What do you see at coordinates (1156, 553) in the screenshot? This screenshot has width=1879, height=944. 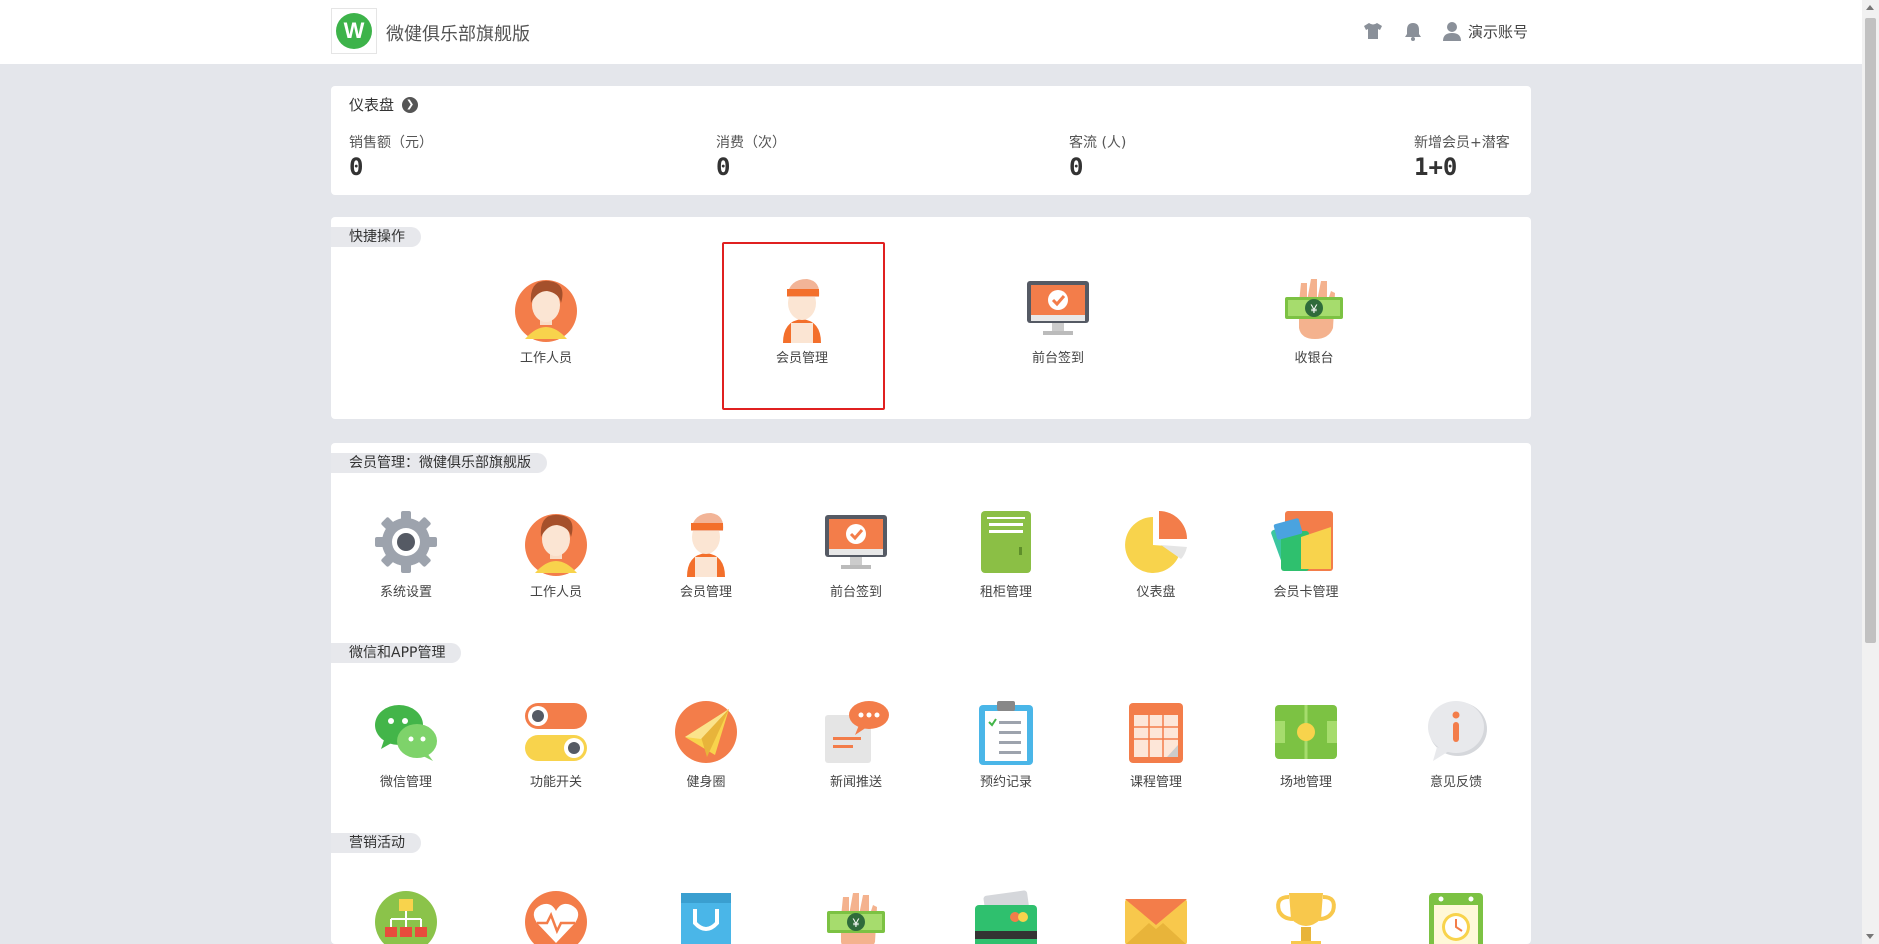 I see `module-dashboard: 仪表盘` at bounding box center [1156, 553].